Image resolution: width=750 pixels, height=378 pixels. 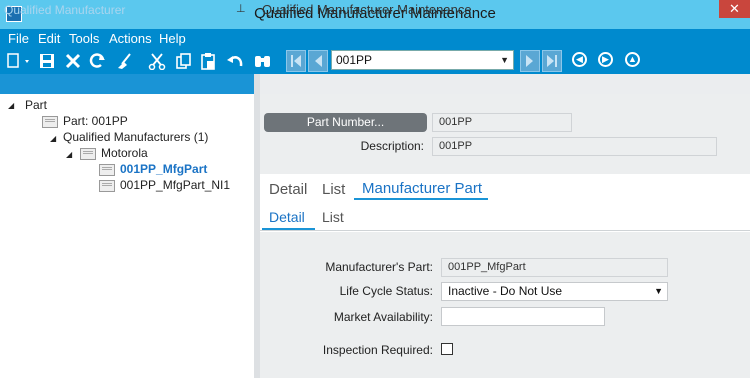 I want to click on tree-item-001pp-mfgpart-ni1: 001PP_MfgPart_NI1, so click(x=175, y=185).